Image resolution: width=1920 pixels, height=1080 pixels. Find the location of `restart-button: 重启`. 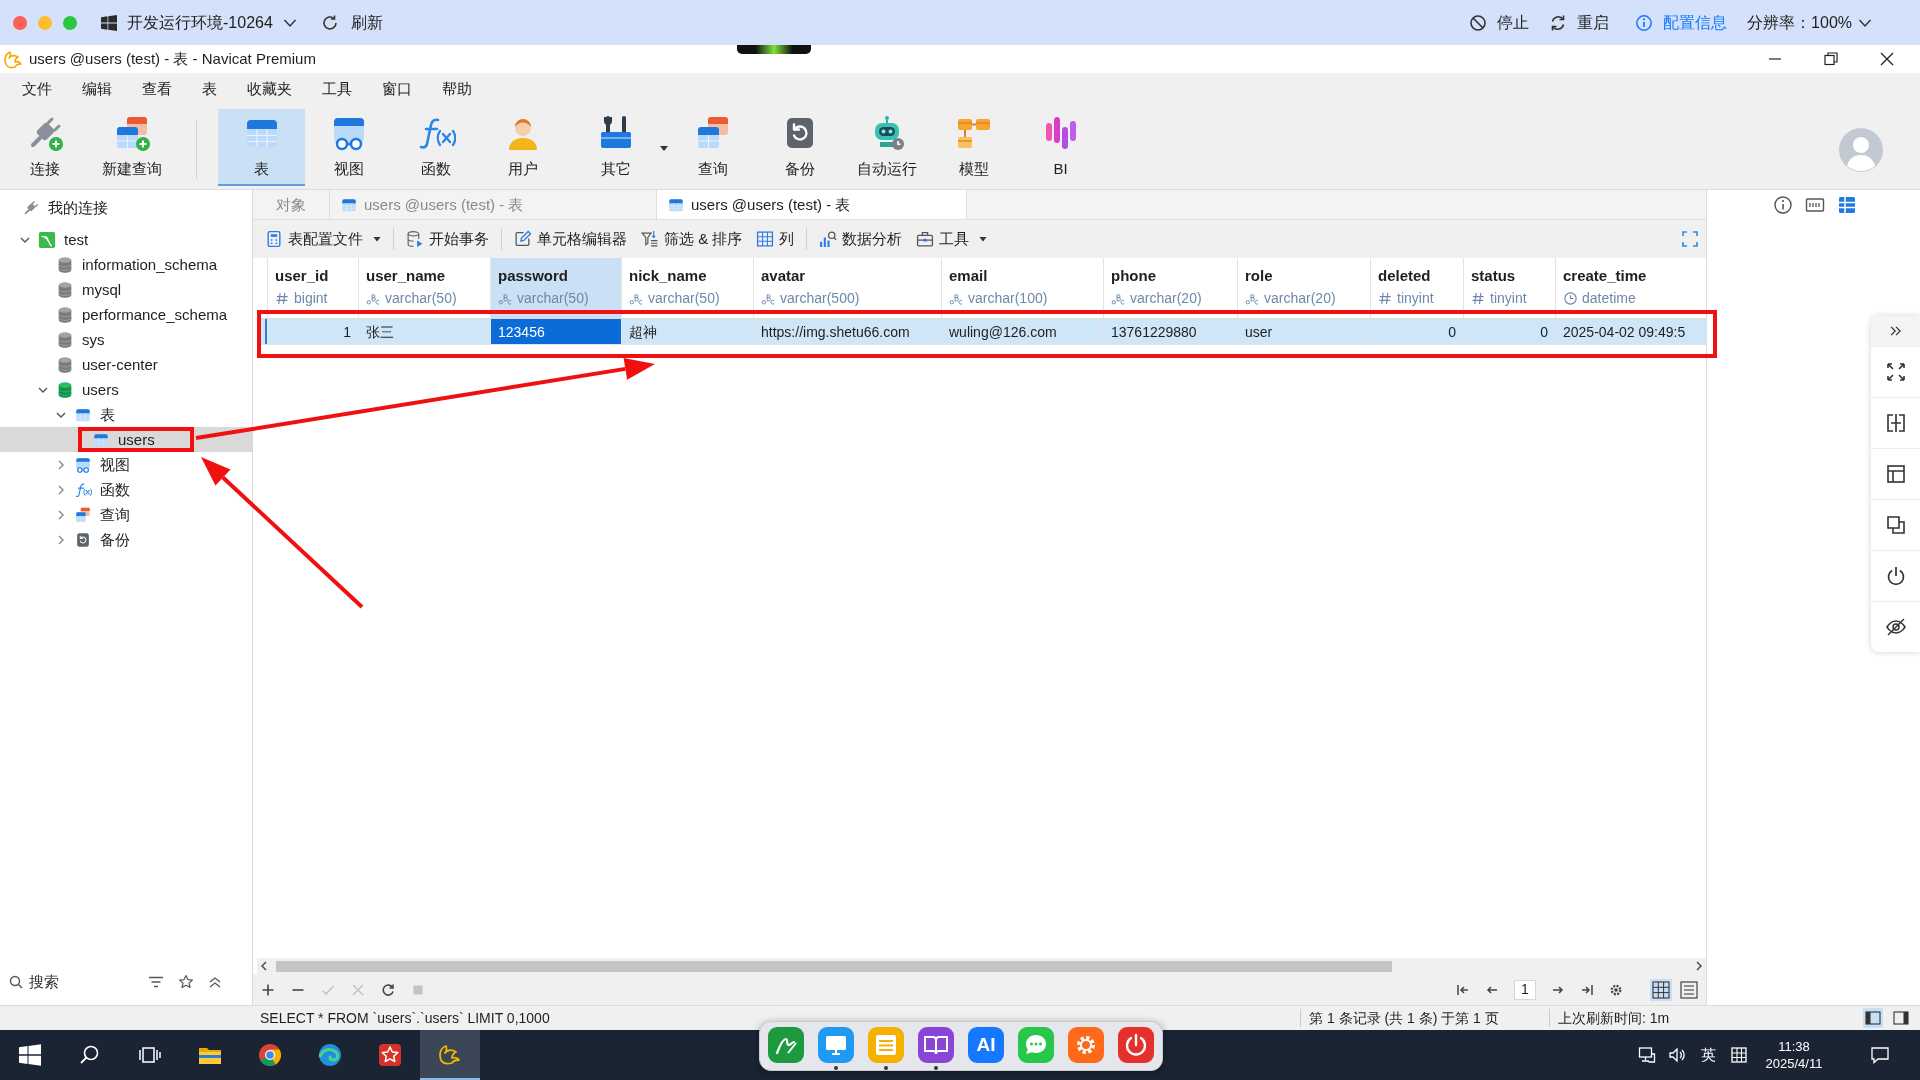

restart-button: 重启 is located at coordinates (1579, 22).